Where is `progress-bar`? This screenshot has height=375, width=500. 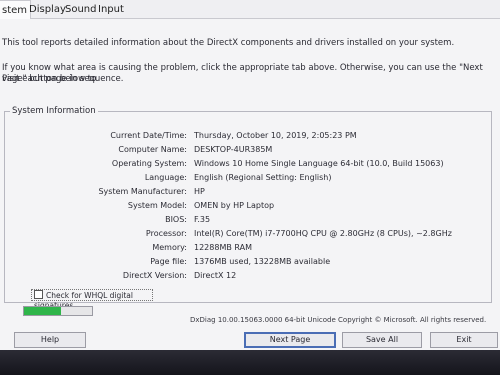 progress-bar is located at coordinates (58, 311).